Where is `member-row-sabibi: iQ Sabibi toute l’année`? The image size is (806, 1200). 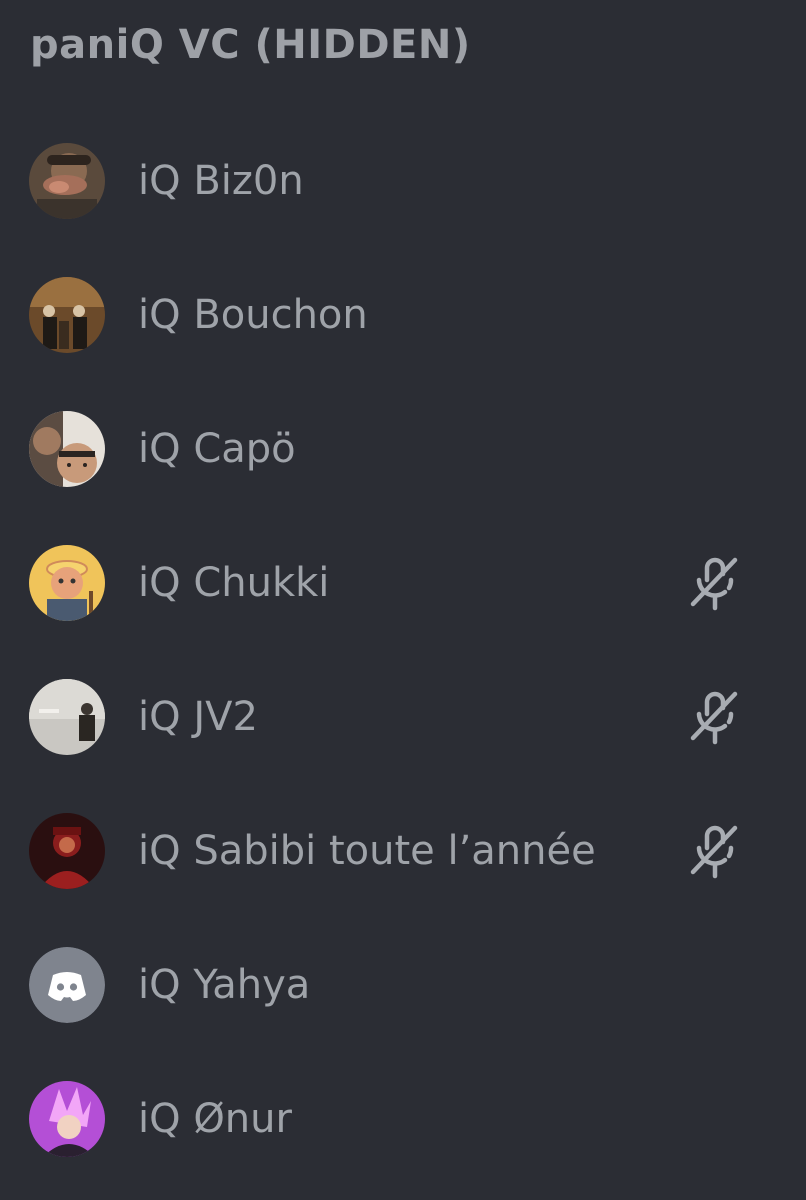 member-row-sabibi: iQ Sabibi toute l’année is located at coordinates (403, 851).